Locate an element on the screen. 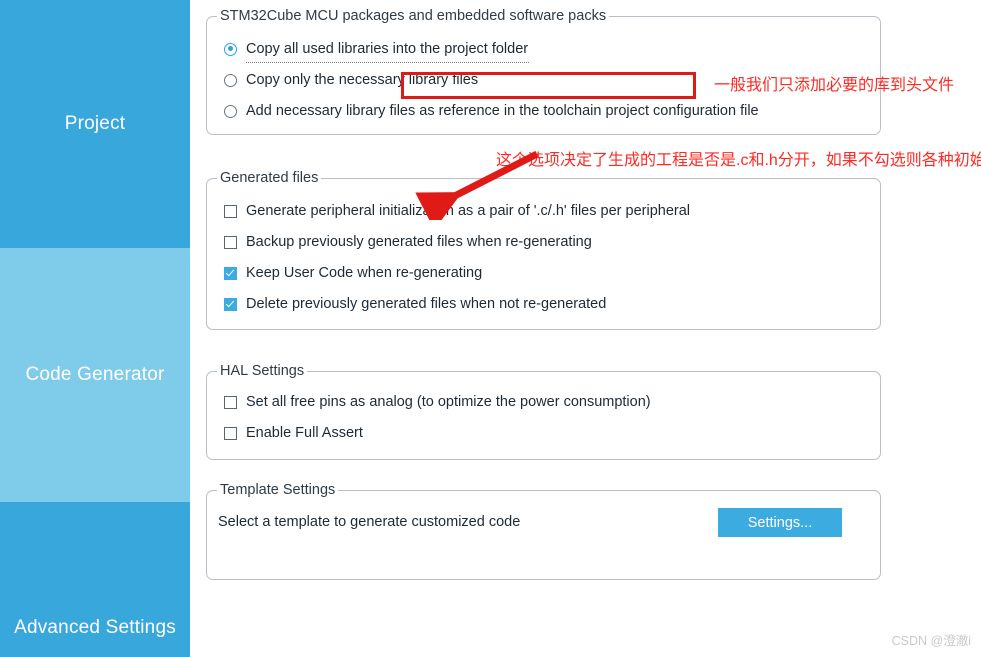  watermark-text: CSDN @澄澈i is located at coordinates (931, 641).